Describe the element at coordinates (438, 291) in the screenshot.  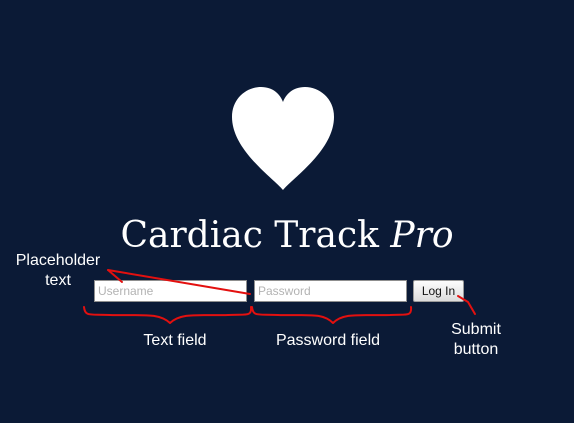
I see `login-button: Log In` at that location.